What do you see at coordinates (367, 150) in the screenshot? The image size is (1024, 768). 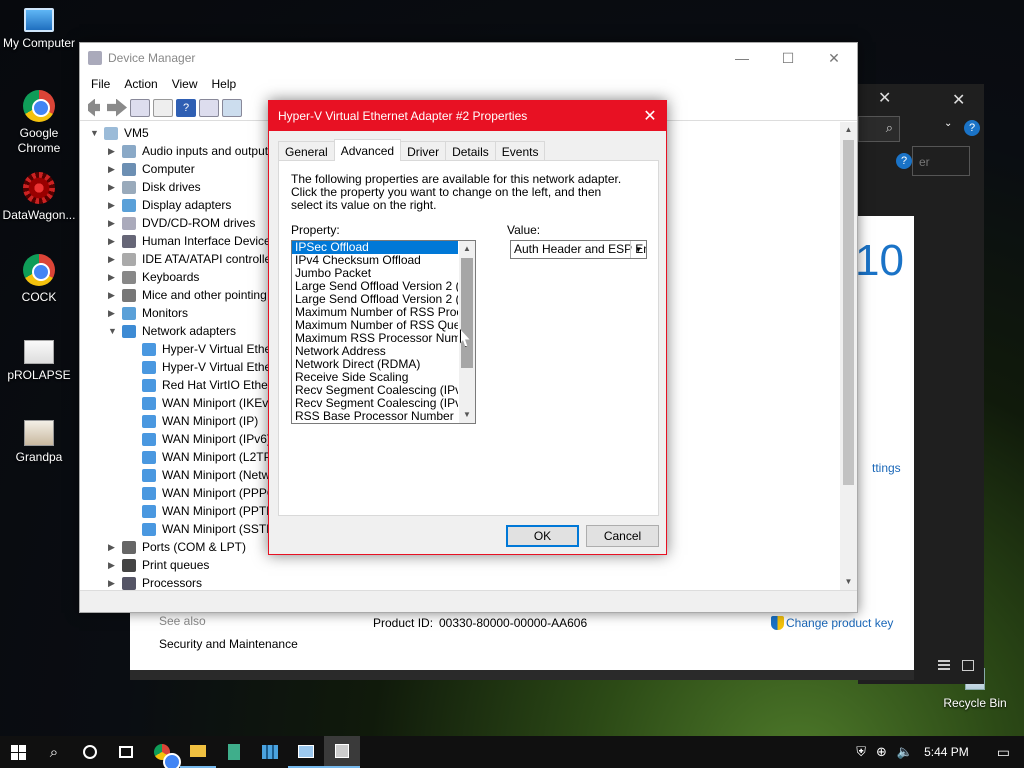 I see `tab-advanced: Advanced` at bounding box center [367, 150].